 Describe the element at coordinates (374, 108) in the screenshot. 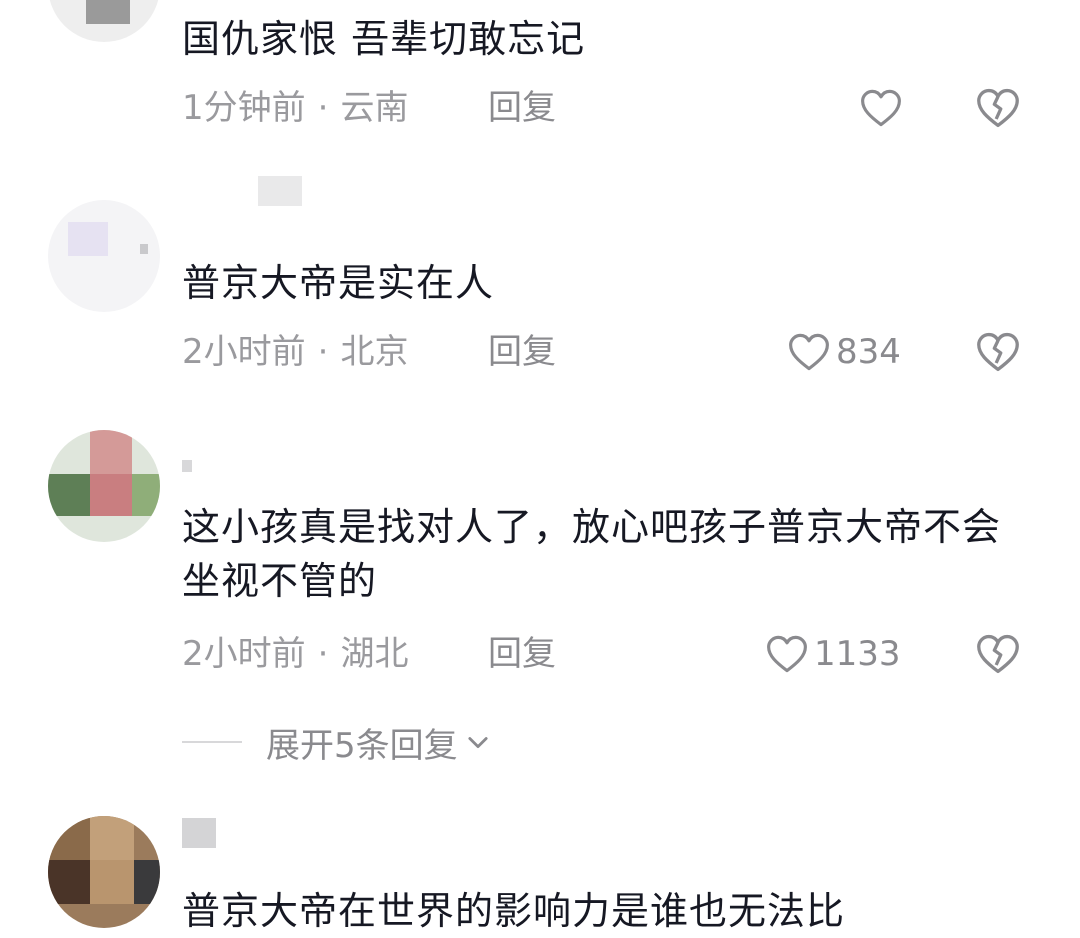

I see `comment-location: 云南` at that location.